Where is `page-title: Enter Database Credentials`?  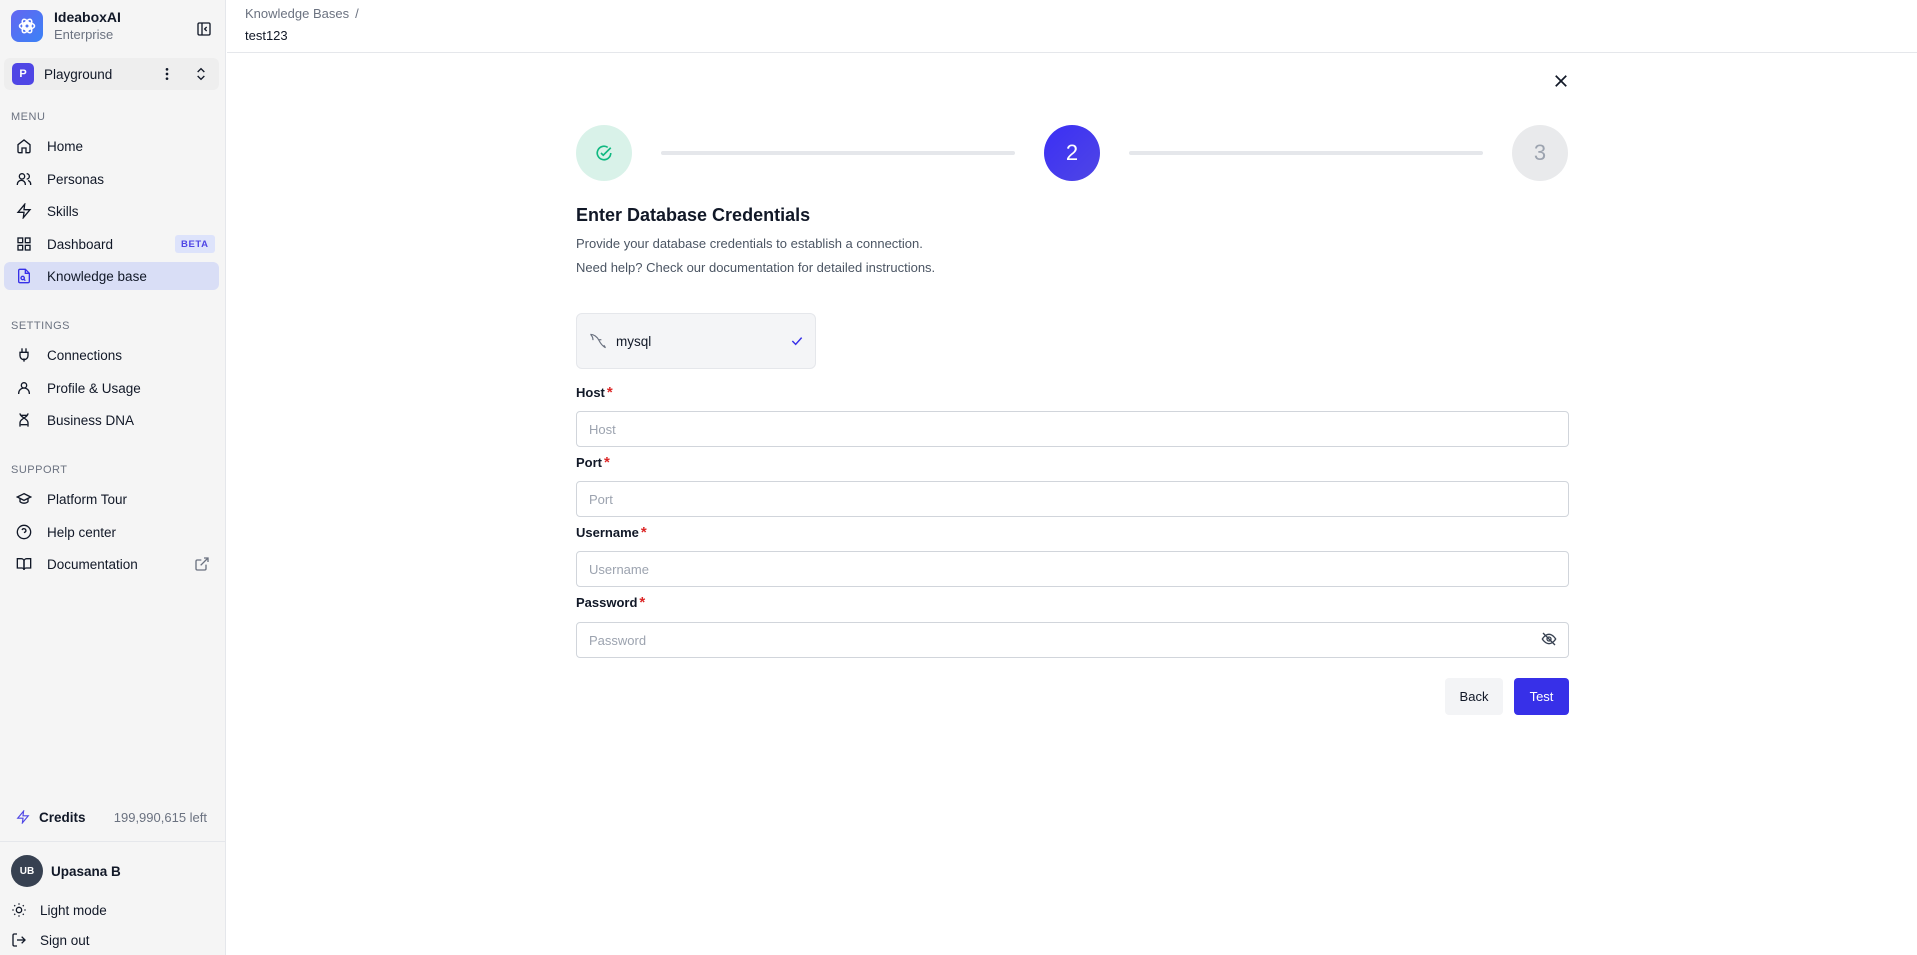
page-title: Enter Database Credentials is located at coordinates (693, 215).